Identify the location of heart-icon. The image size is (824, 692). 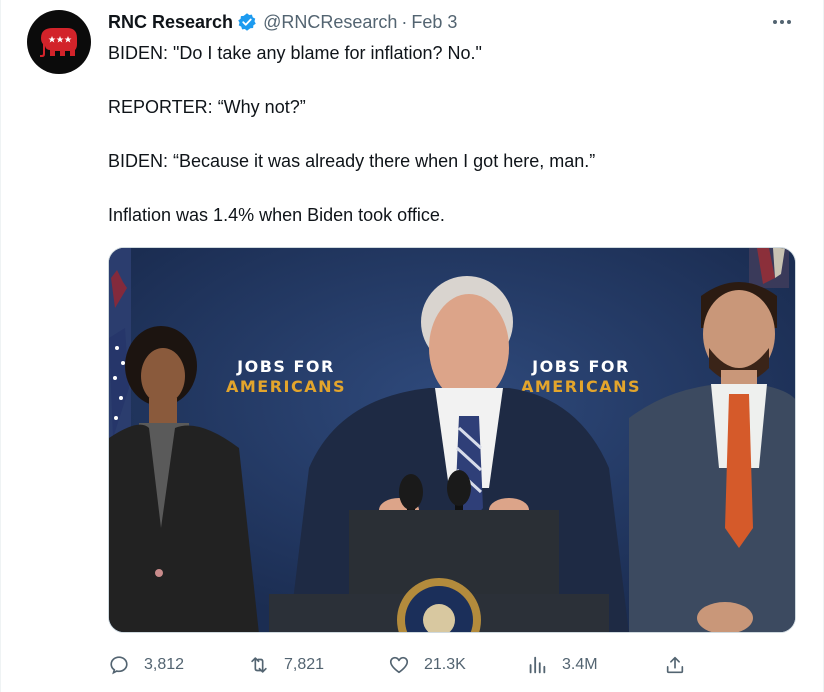
(399, 665).